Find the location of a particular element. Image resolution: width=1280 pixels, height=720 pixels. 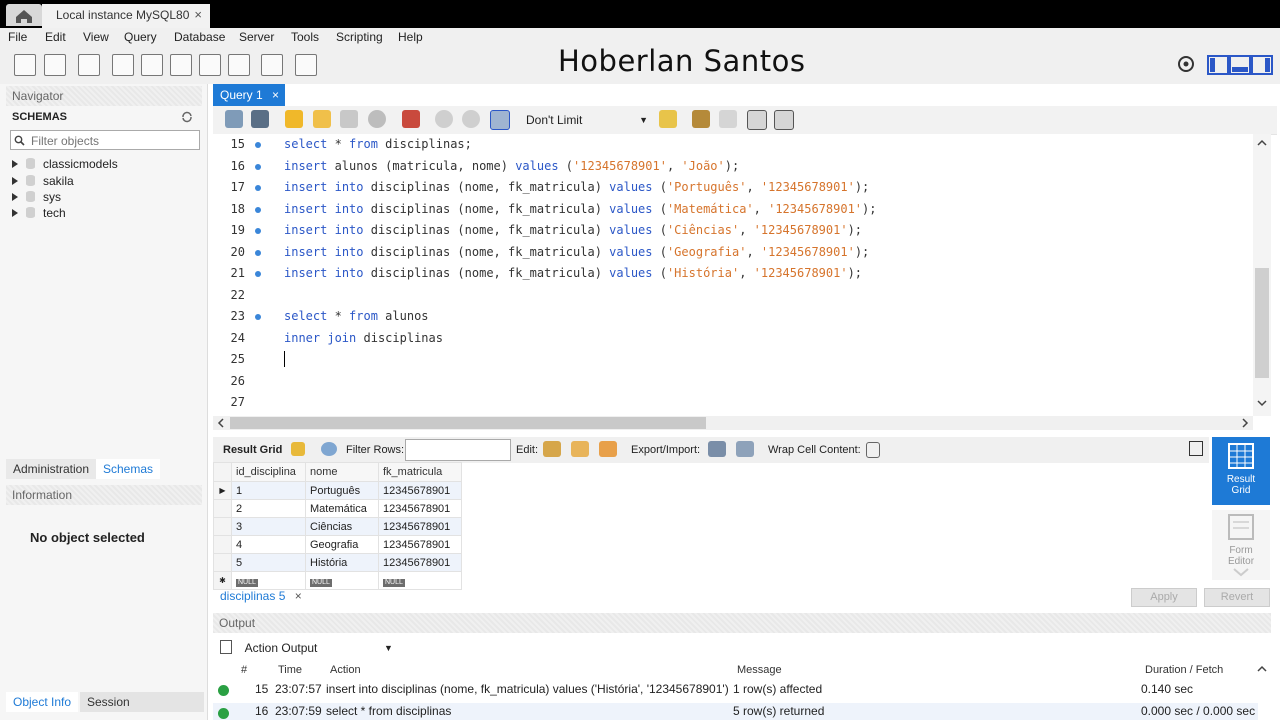

schema-item-classicmodels: classicmodels is located at coordinates (65, 164).